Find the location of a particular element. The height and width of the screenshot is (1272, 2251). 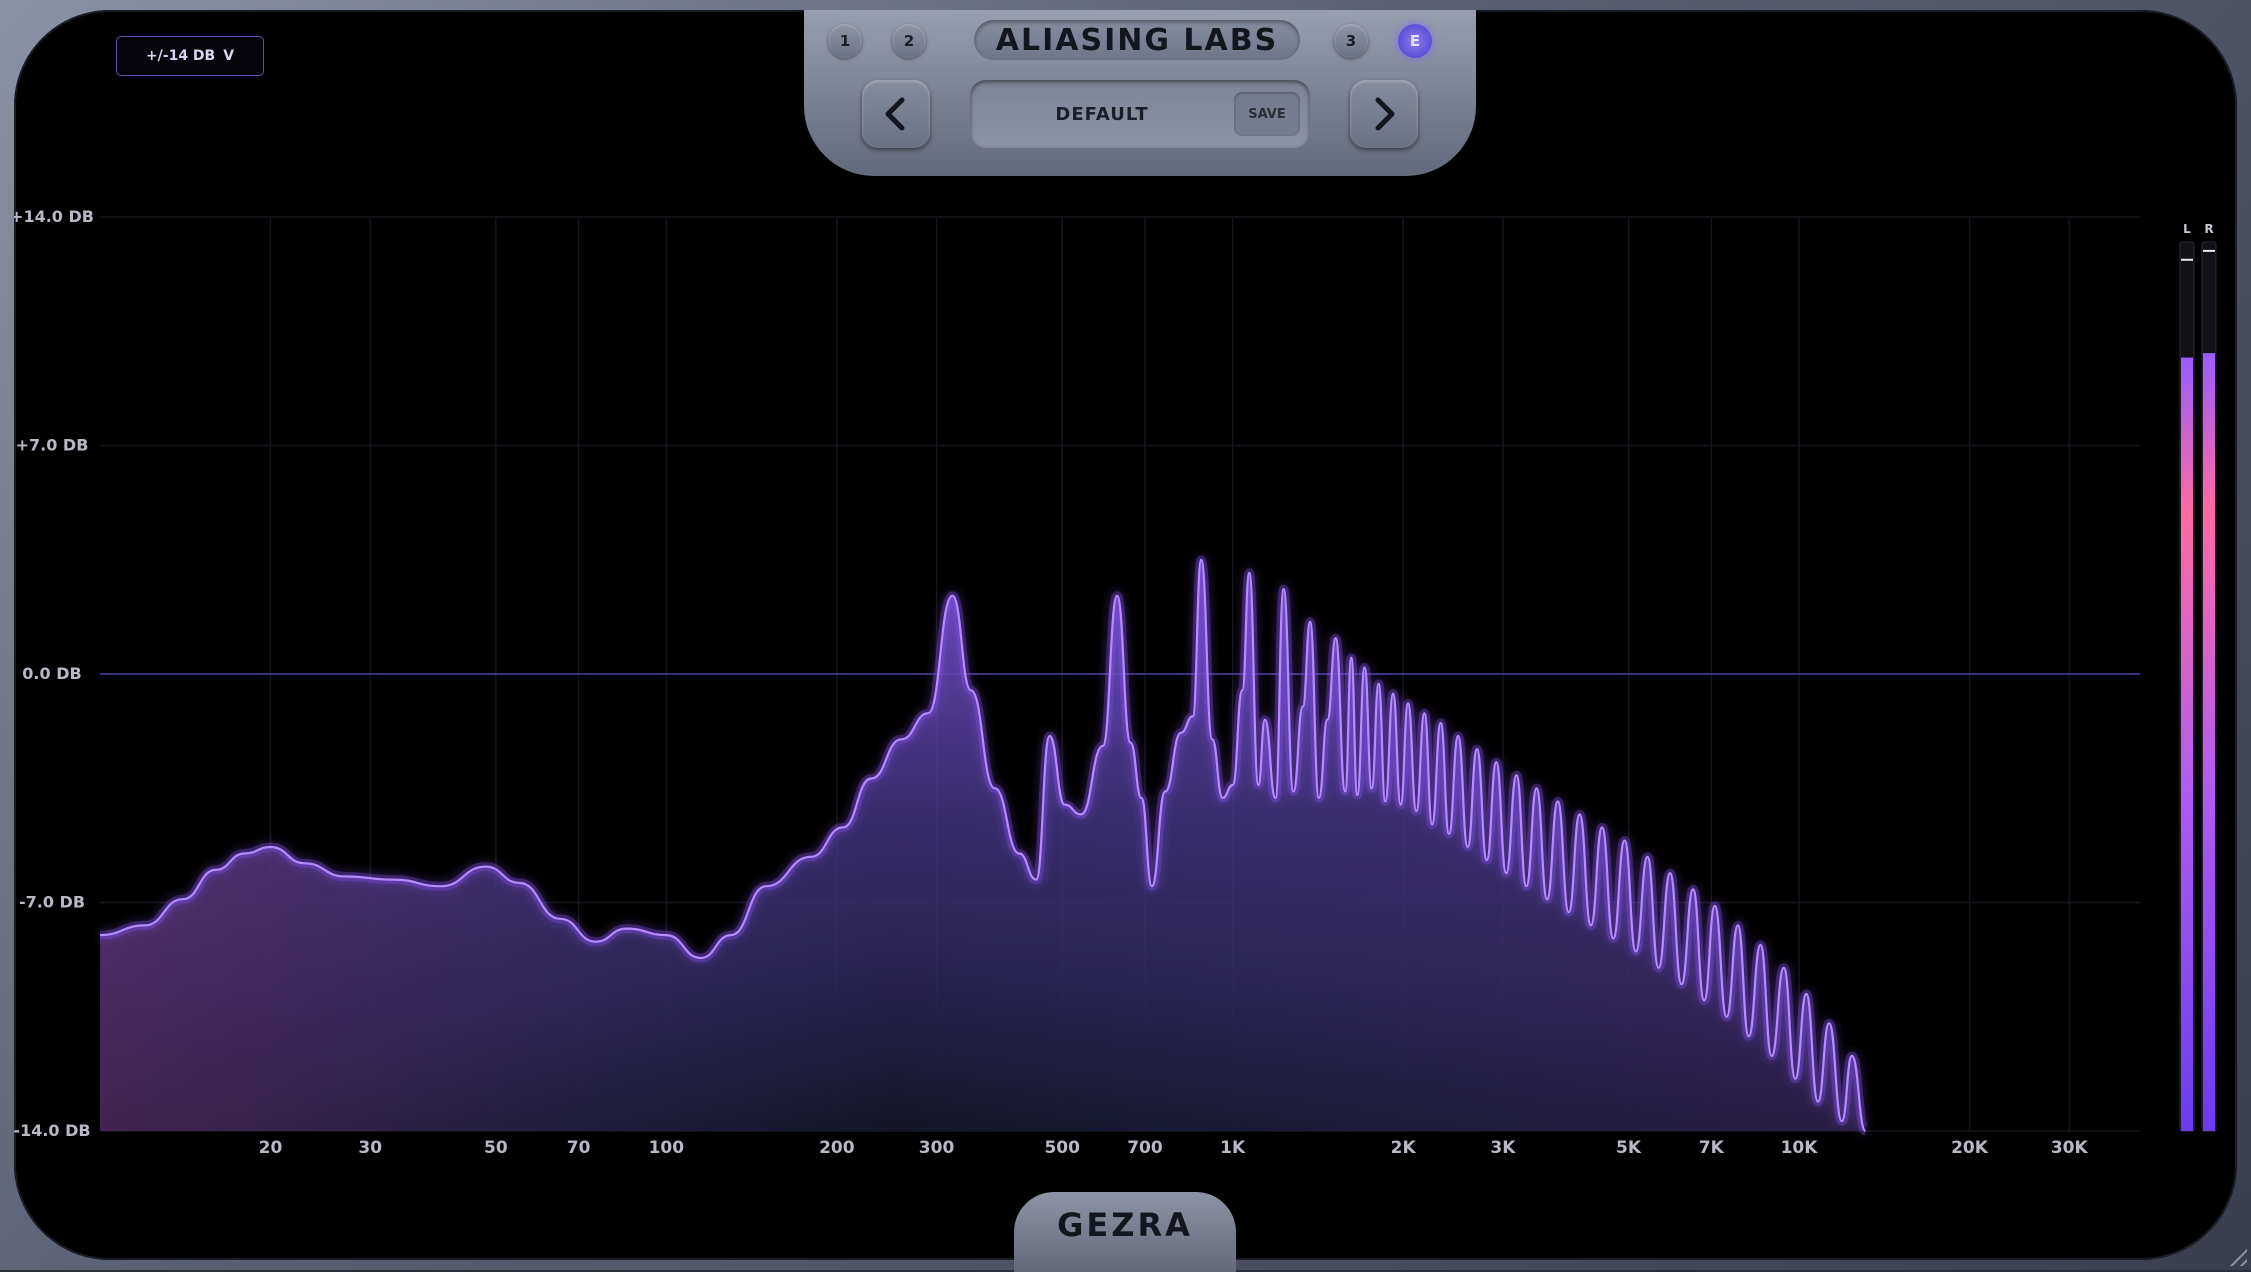

chevron-left-icon is located at coordinates (895, 114).